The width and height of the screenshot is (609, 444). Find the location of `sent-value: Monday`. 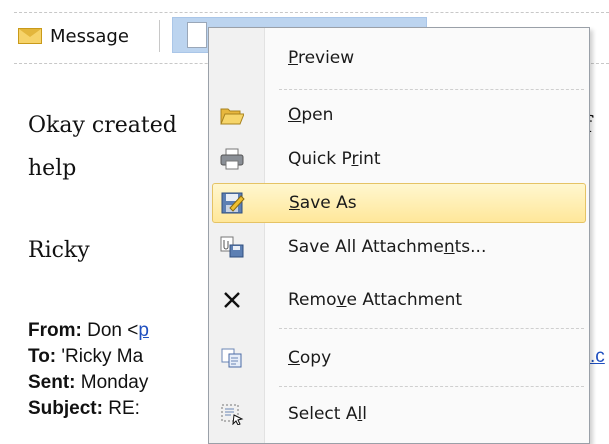

sent-value: Monday is located at coordinates (114, 382).